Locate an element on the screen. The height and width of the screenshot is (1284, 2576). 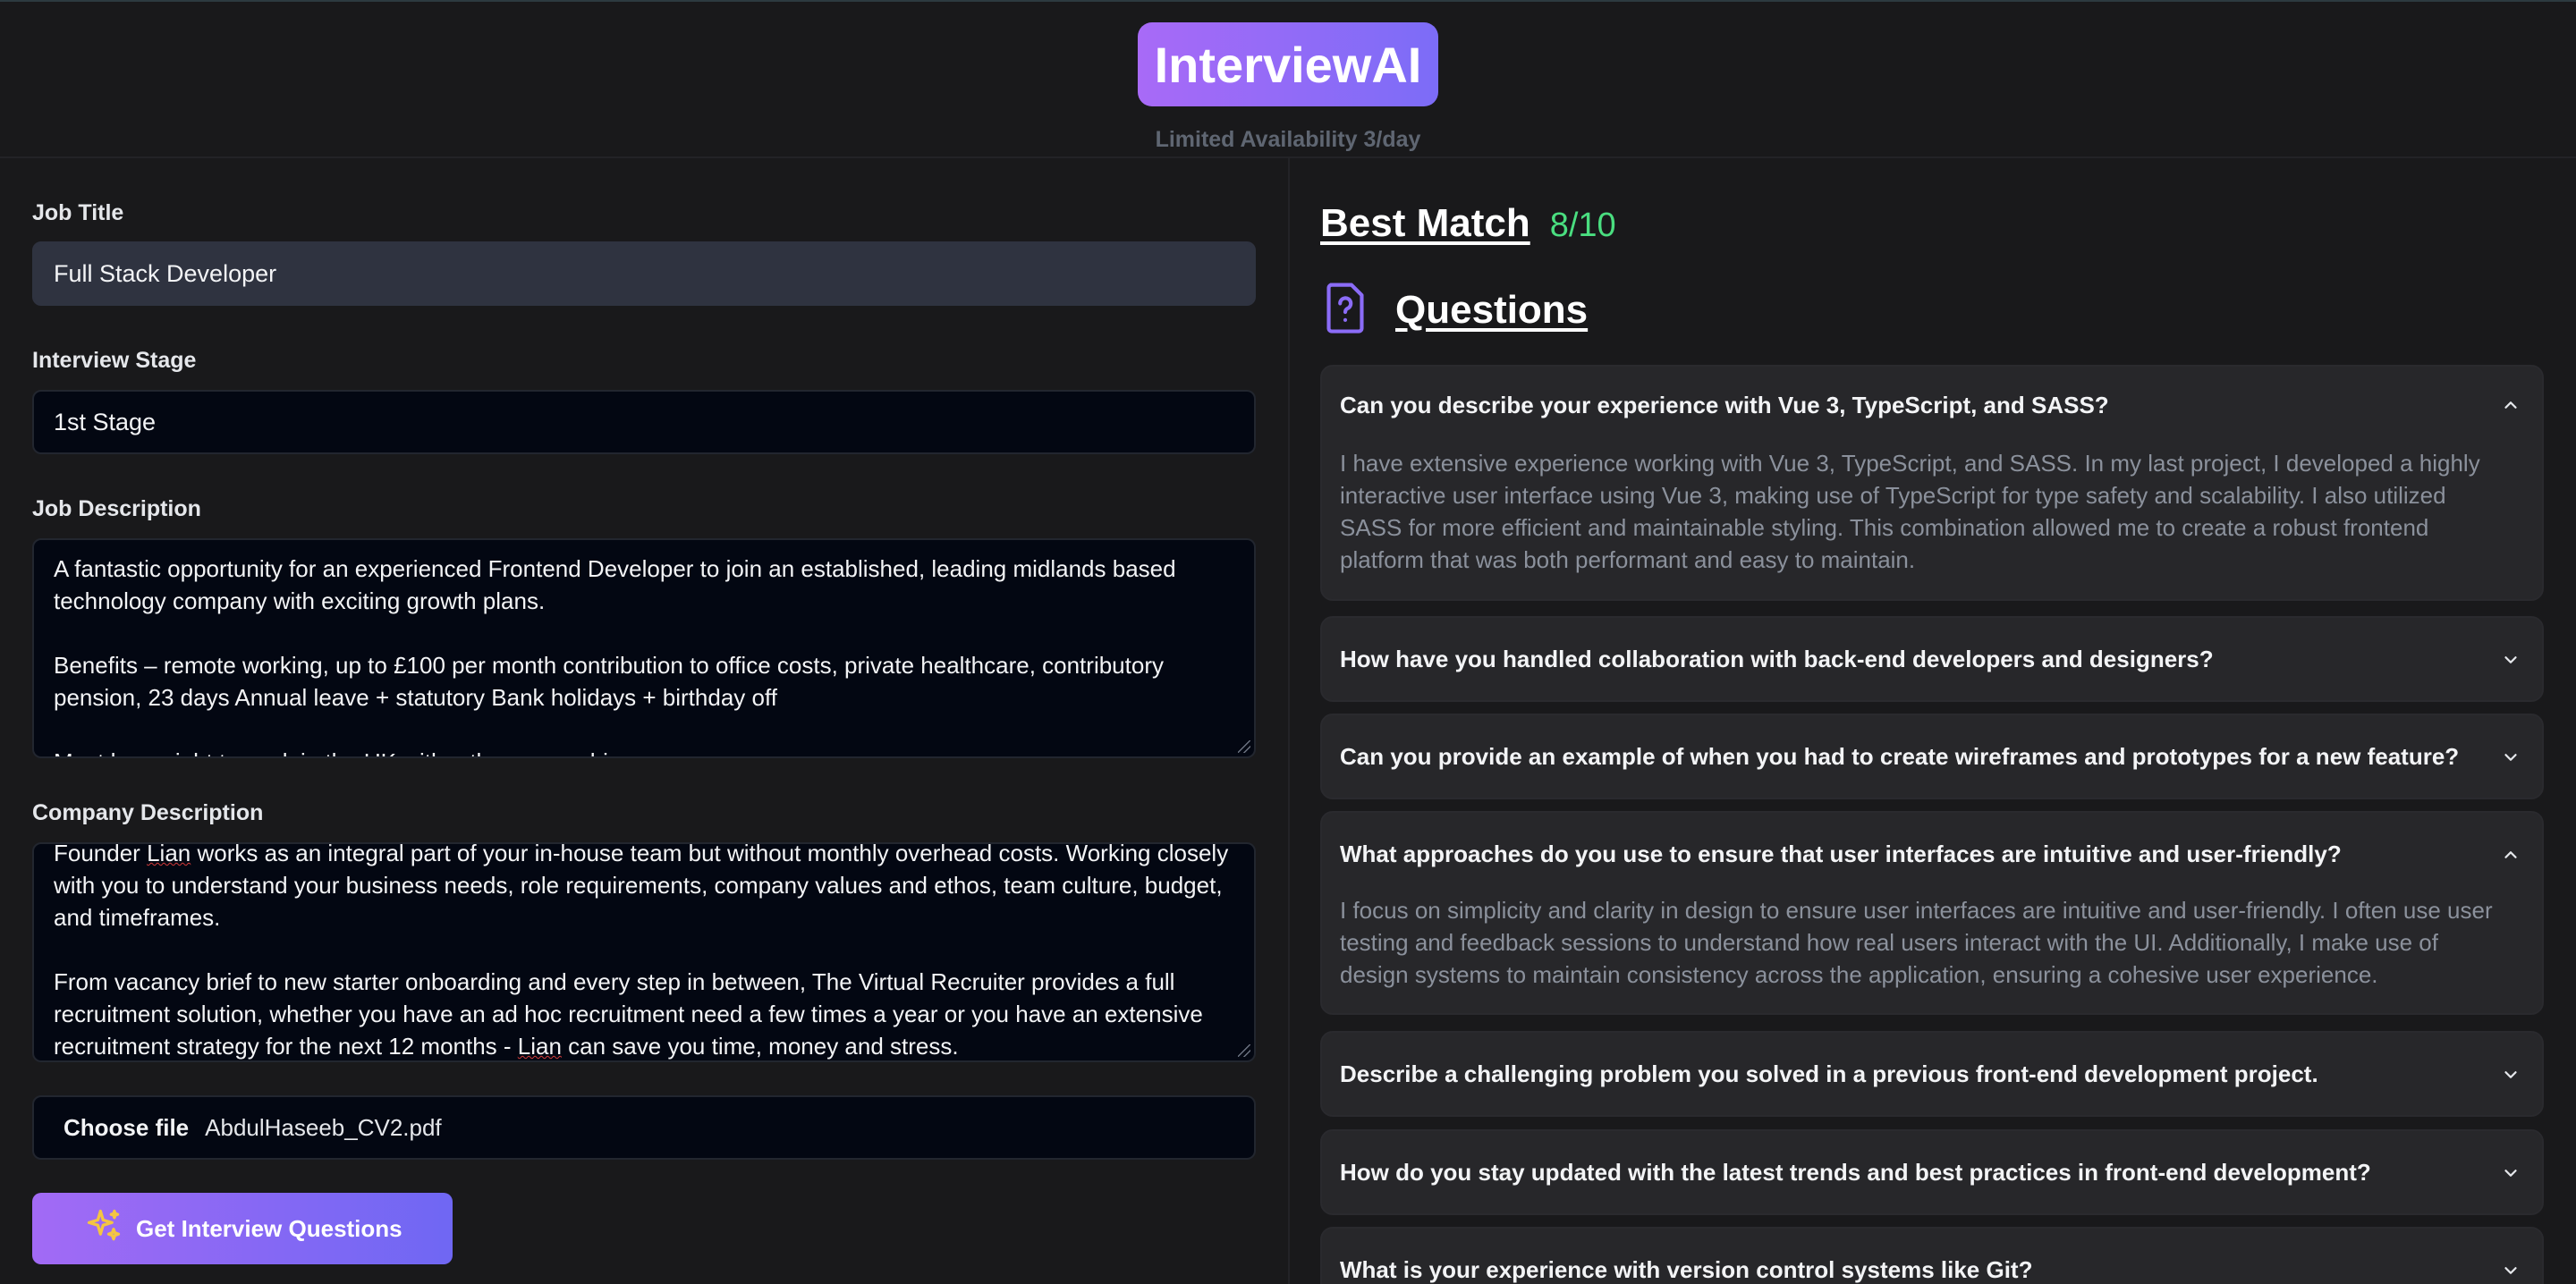
job-description-label: Job Description is located at coordinates (116, 508).